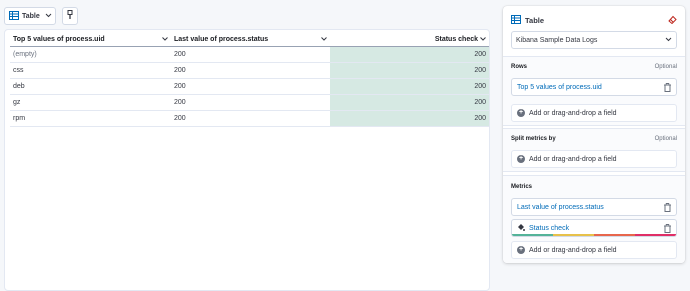  What do you see at coordinates (521, 228) in the screenshot?
I see `paint-bucket-icon` at bounding box center [521, 228].